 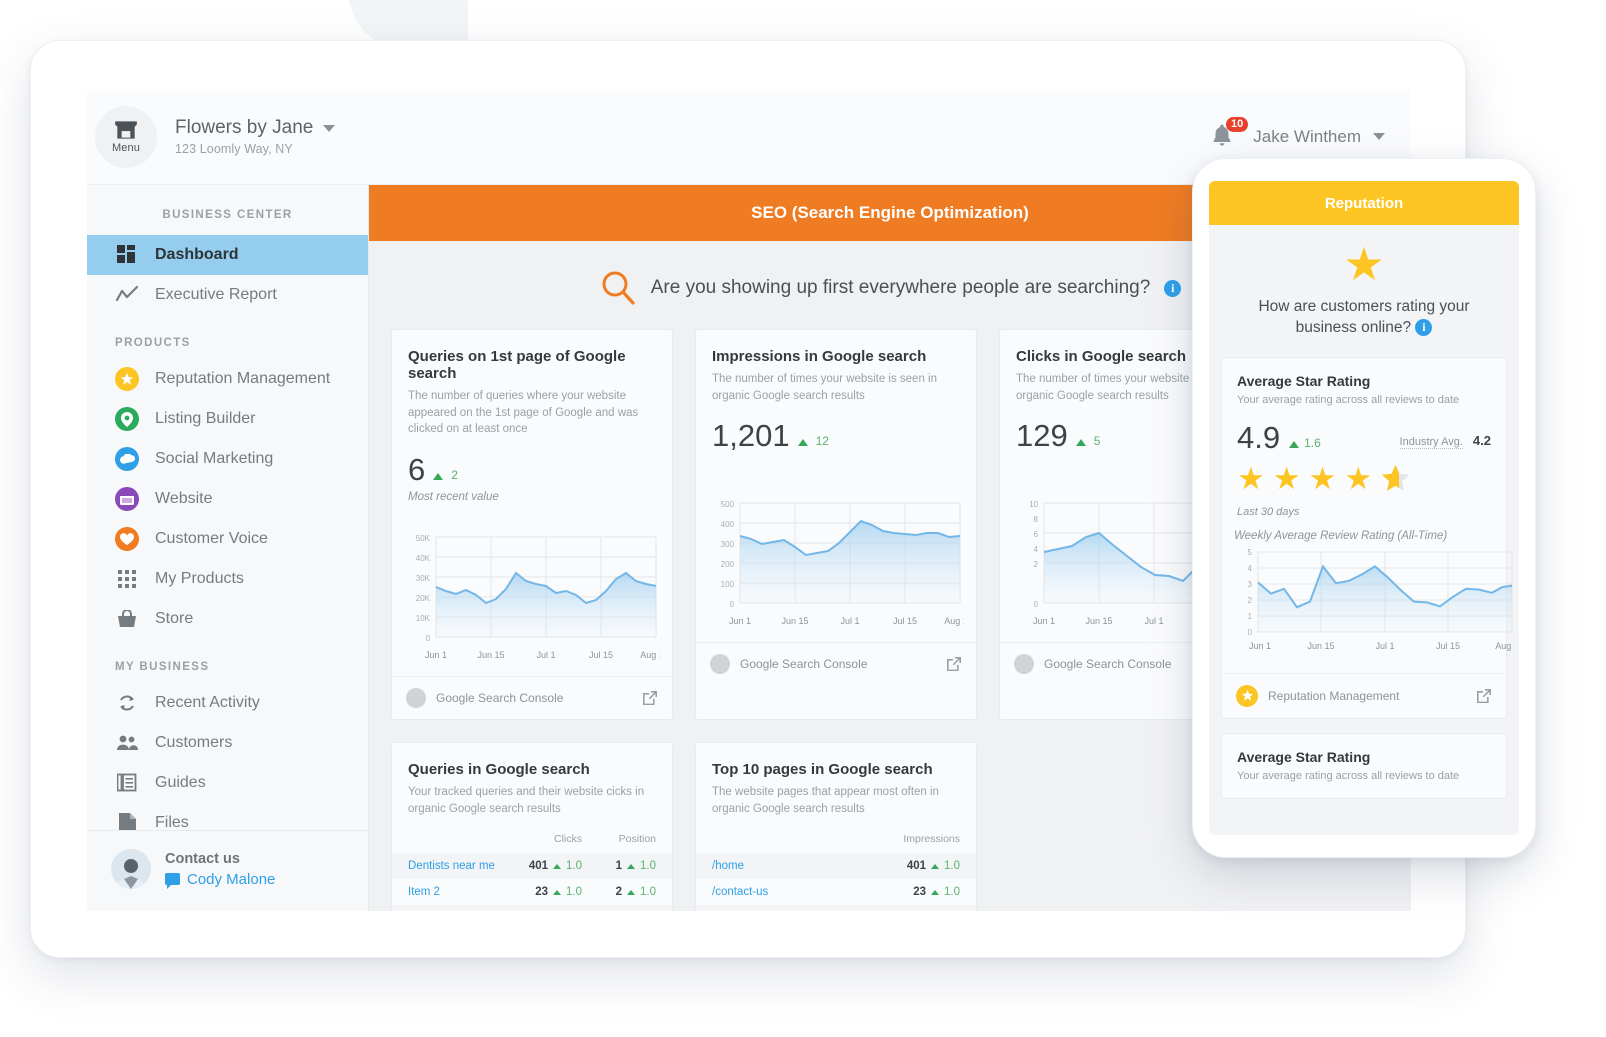 I want to click on menu-label: Menu, so click(x=126, y=148).